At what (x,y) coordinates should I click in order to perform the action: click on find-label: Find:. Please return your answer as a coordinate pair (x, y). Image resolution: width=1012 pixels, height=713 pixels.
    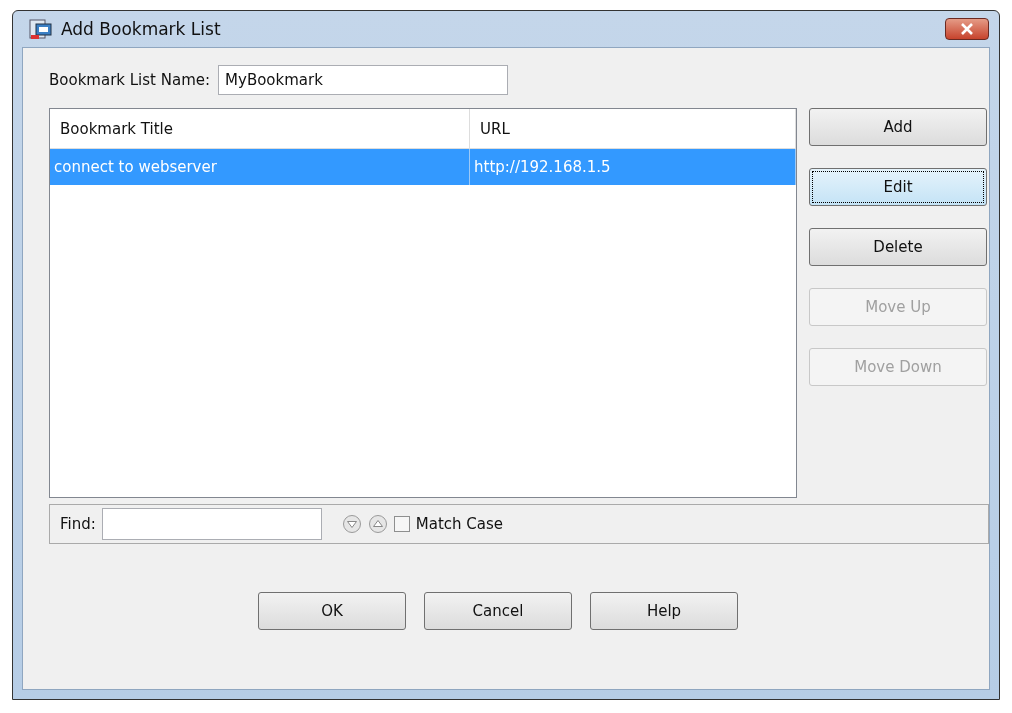
    Looking at the image, I should click on (78, 524).